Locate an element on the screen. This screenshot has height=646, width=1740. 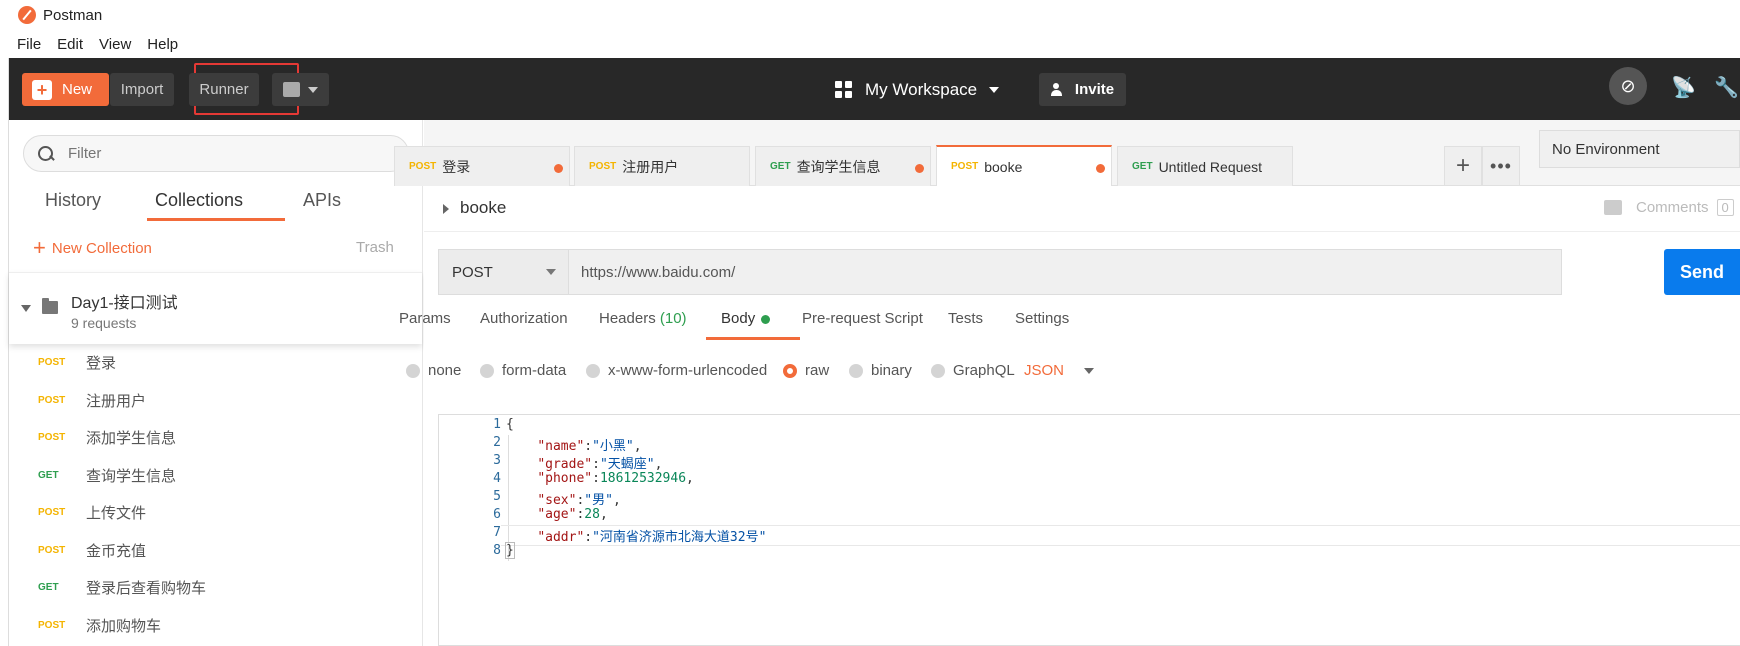
sidebar-request-item: POST 添加购物车 is located at coordinates (215, 626).